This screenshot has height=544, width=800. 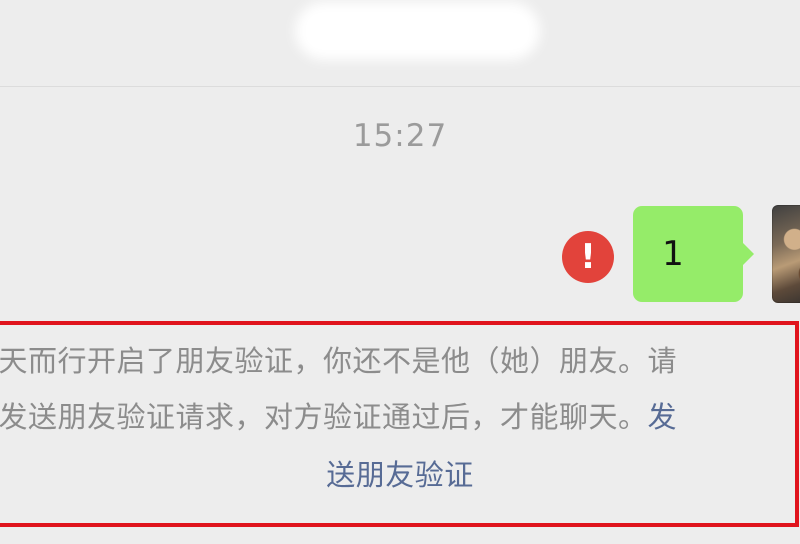 What do you see at coordinates (339, 361) in the screenshot?
I see `friend-verification-notice-line1: 逆天而行开启了朋友验证，你还不是他（她）朋友。请` at bounding box center [339, 361].